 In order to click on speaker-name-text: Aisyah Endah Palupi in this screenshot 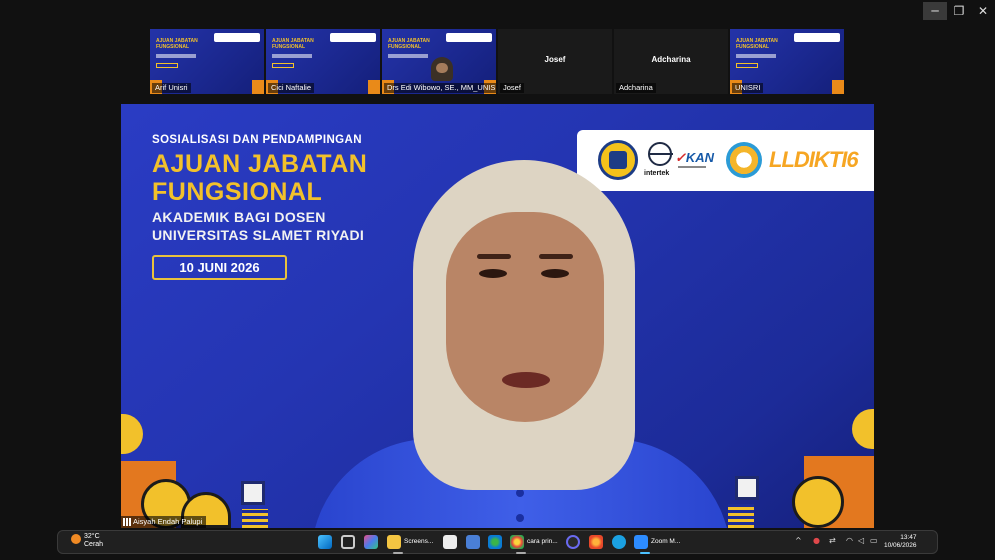, I will do `click(168, 521)`.